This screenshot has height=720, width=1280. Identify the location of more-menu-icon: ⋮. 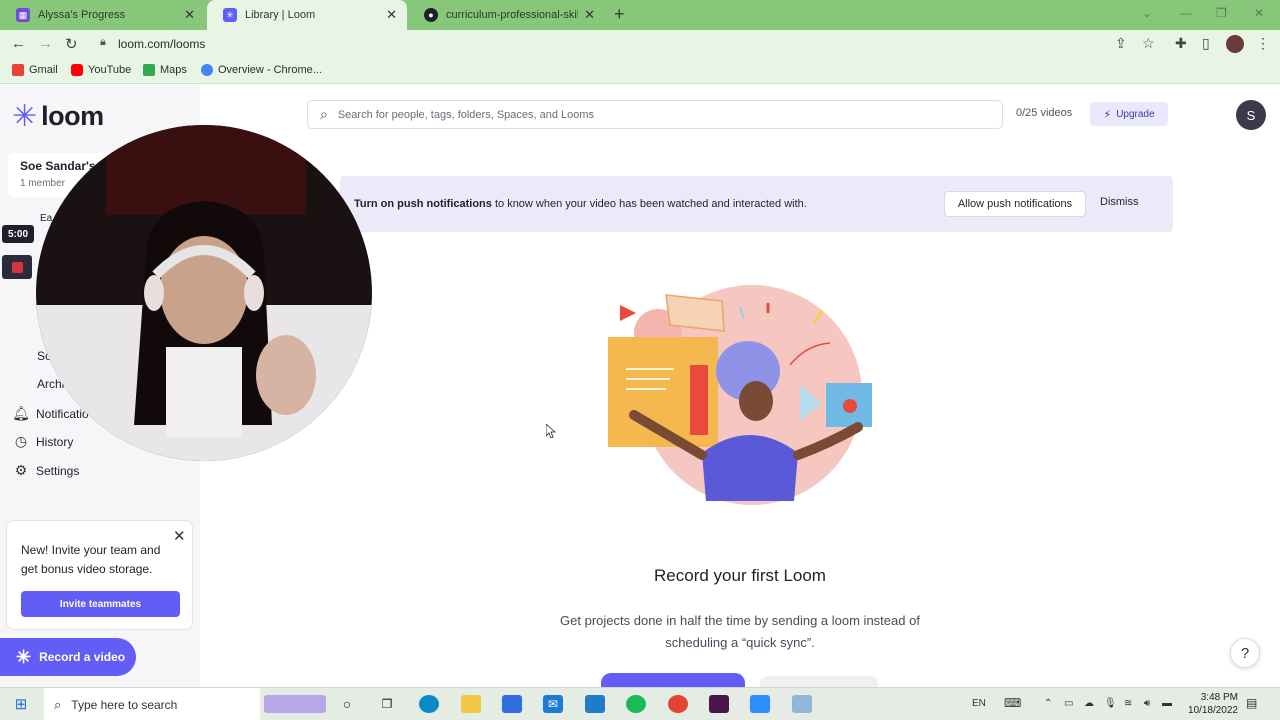
(1263, 43).